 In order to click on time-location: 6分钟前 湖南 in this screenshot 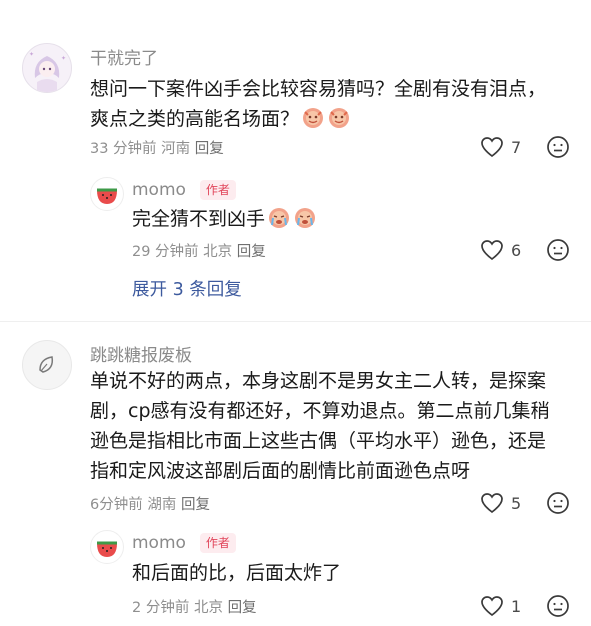, I will do `click(133, 505)`.